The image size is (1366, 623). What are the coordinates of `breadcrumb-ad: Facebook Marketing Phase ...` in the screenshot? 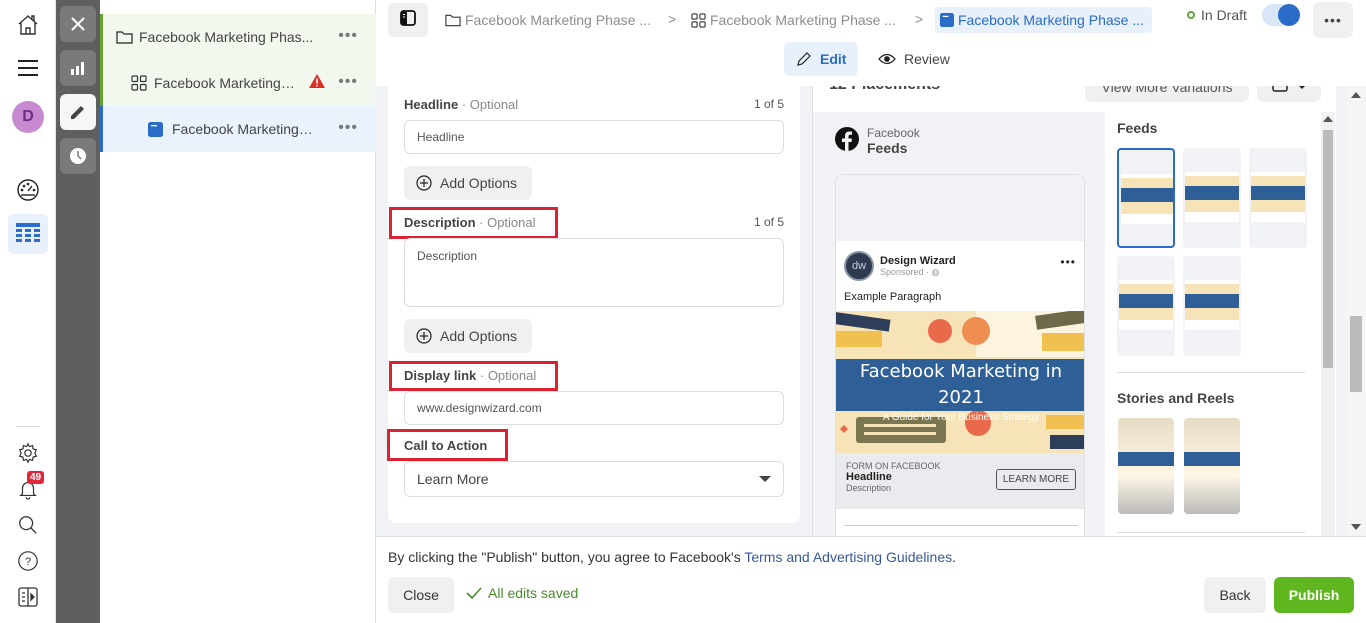 It's located at (1043, 20).